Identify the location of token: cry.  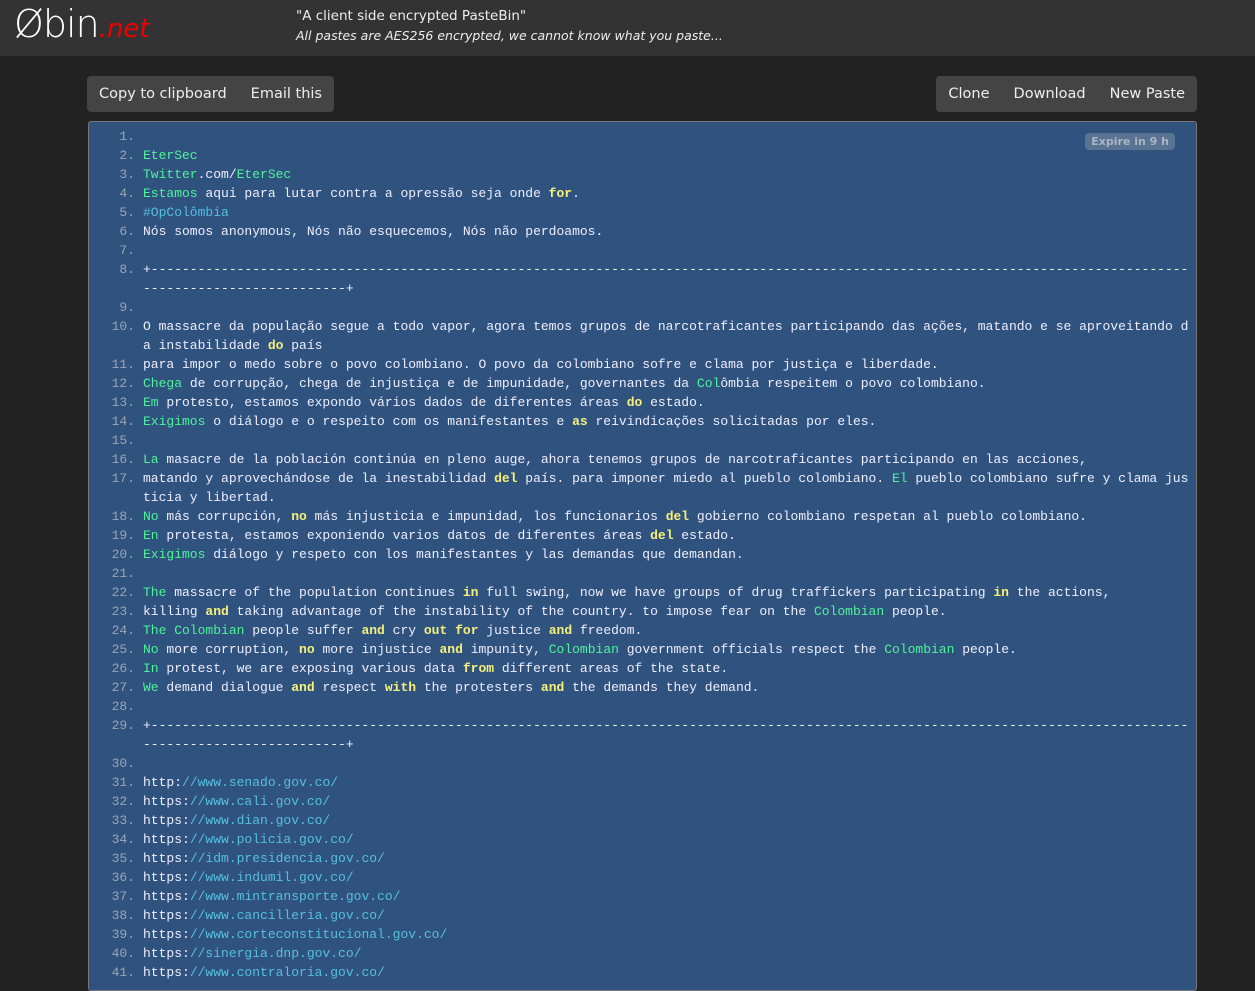
(404, 630).